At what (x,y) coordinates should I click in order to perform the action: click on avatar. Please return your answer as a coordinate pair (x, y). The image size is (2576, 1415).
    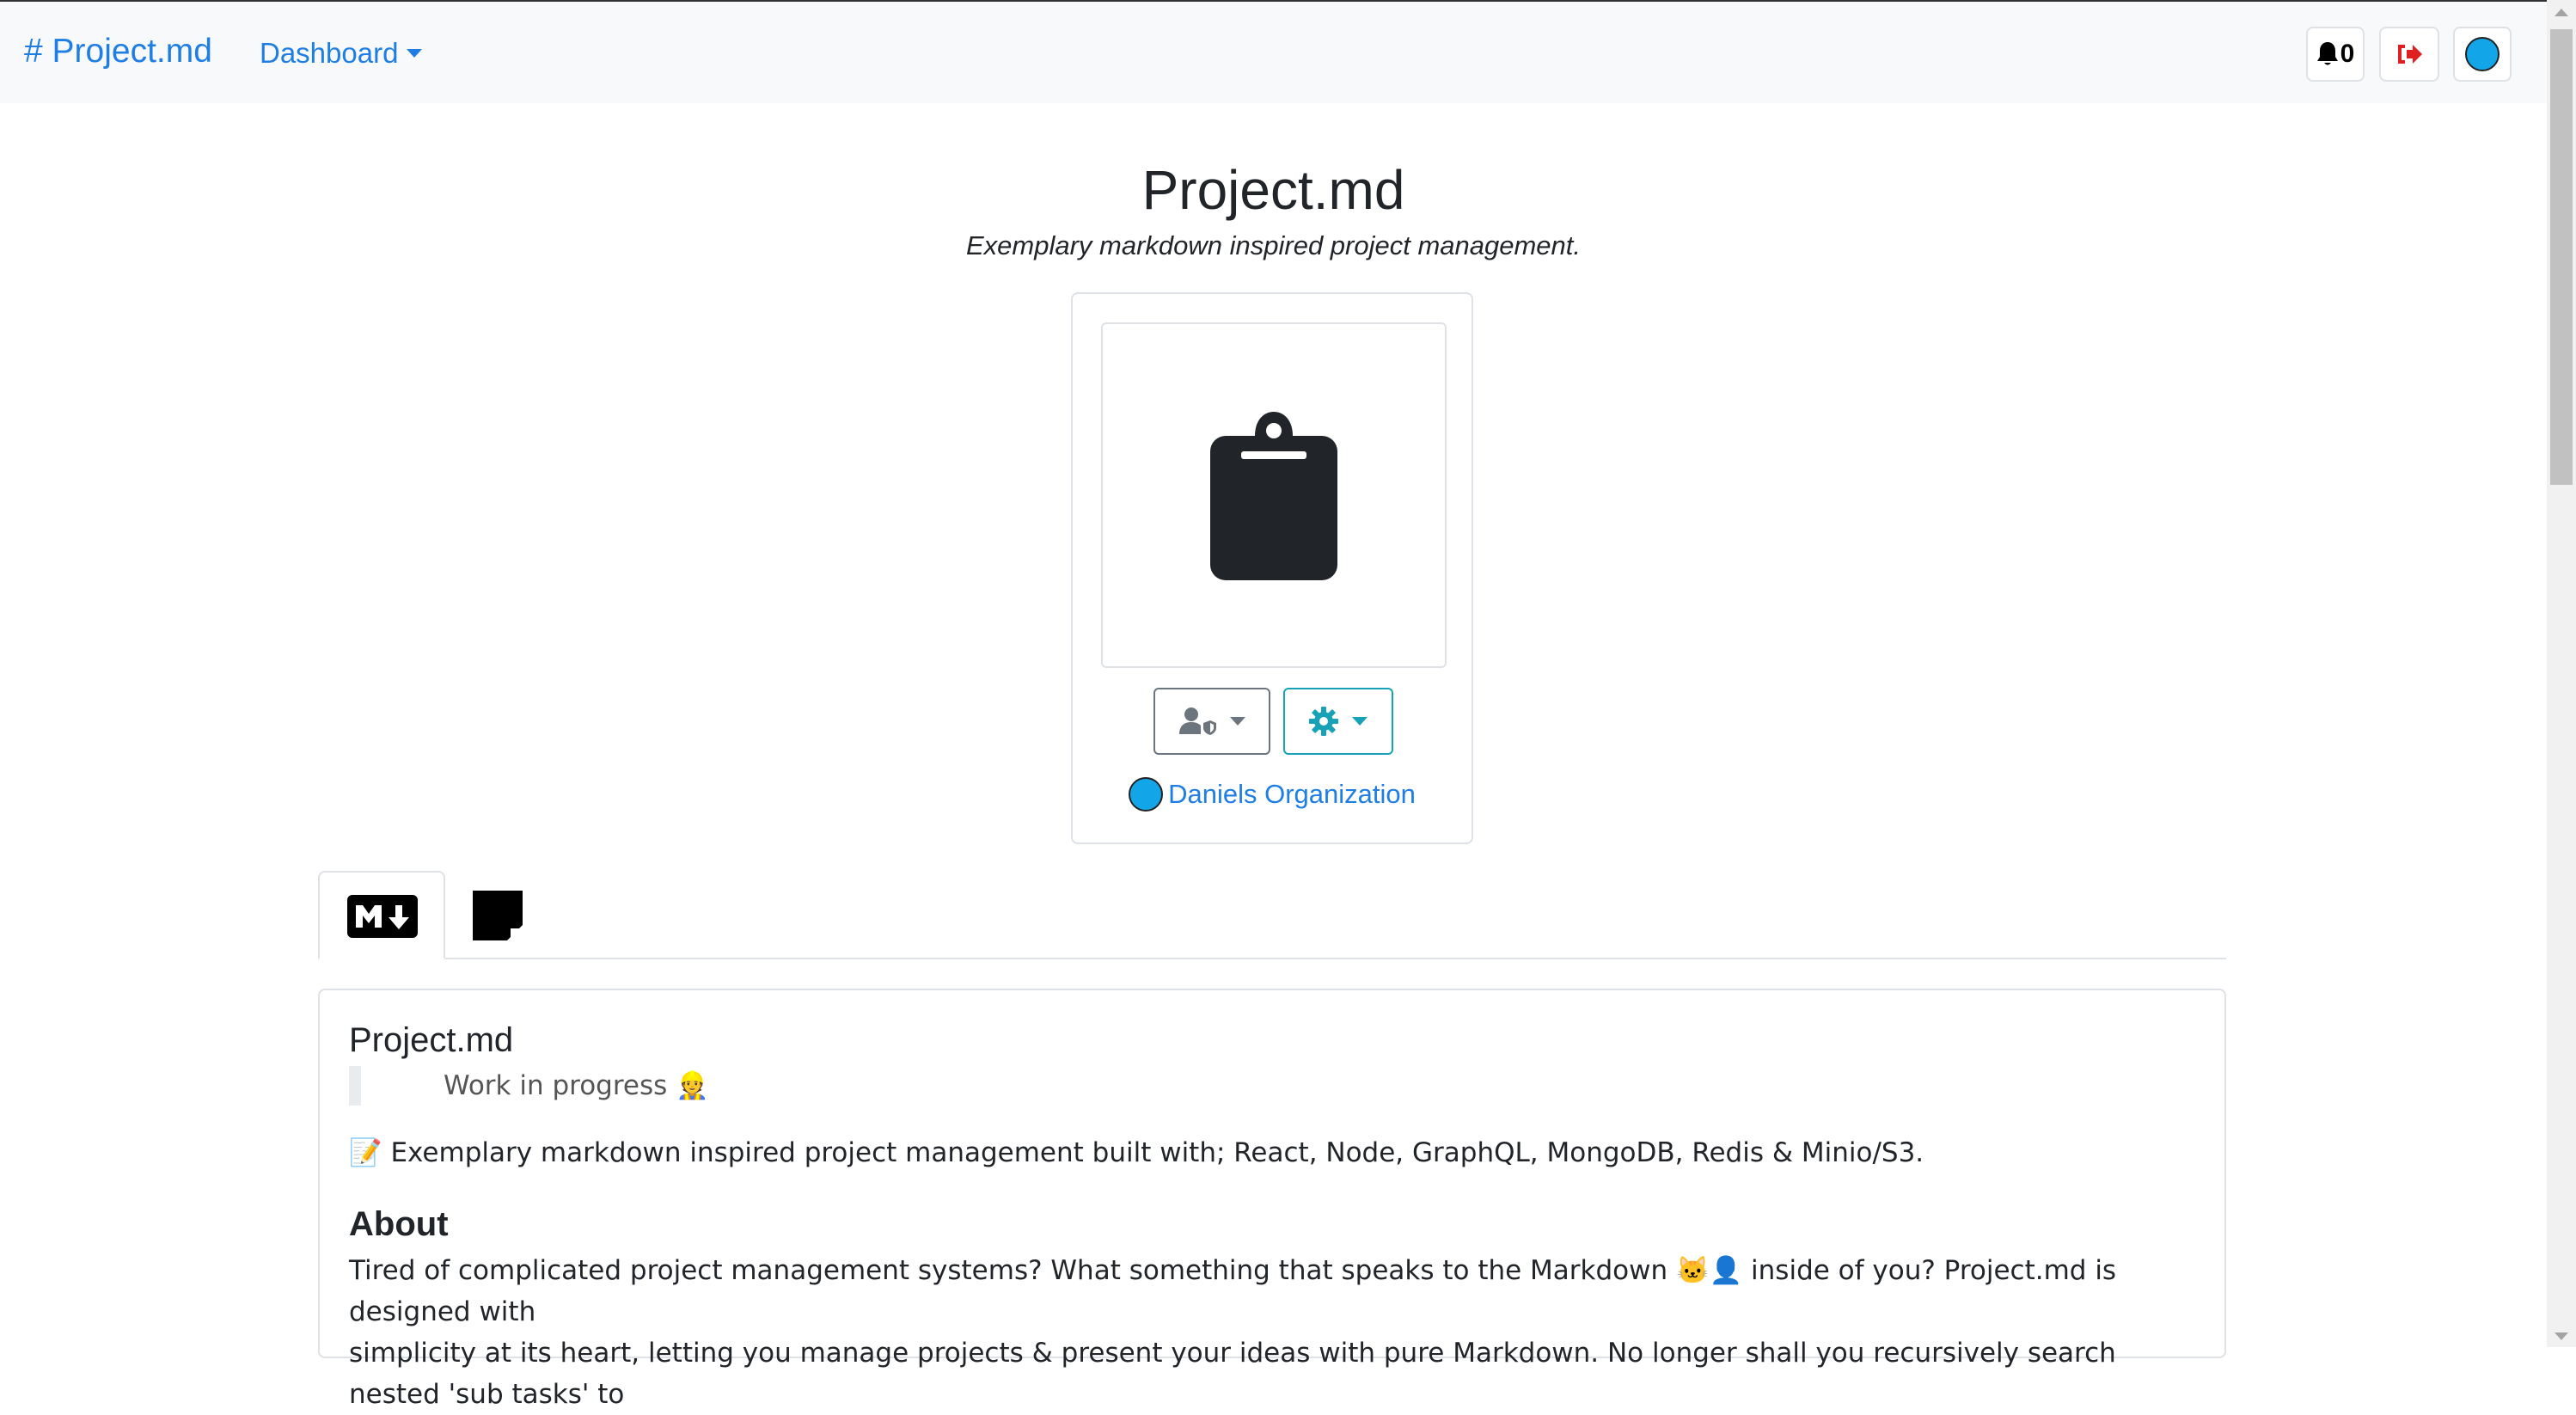
    Looking at the image, I should click on (2482, 54).